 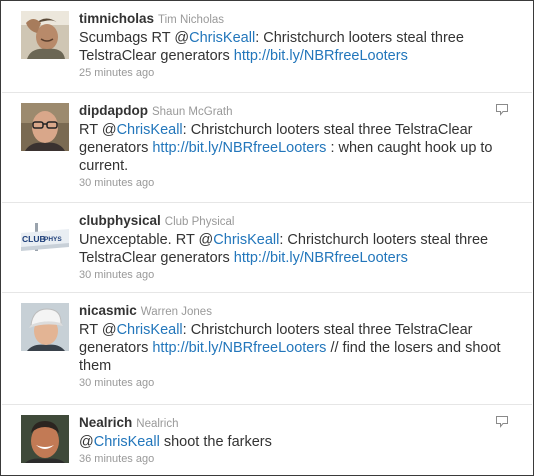 What do you see at coordinates (191, 20) in the screenshot?
I see `full-name: Tim Nicholas` at bounding box center [191, 20].